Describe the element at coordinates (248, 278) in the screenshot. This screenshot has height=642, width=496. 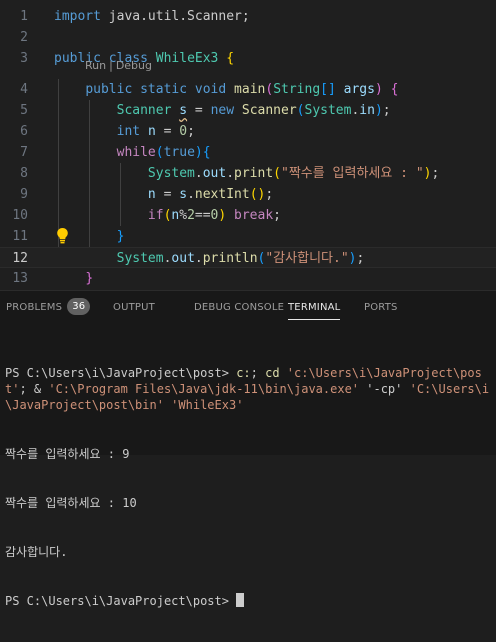
I see `code-line: 13 }` at that location.